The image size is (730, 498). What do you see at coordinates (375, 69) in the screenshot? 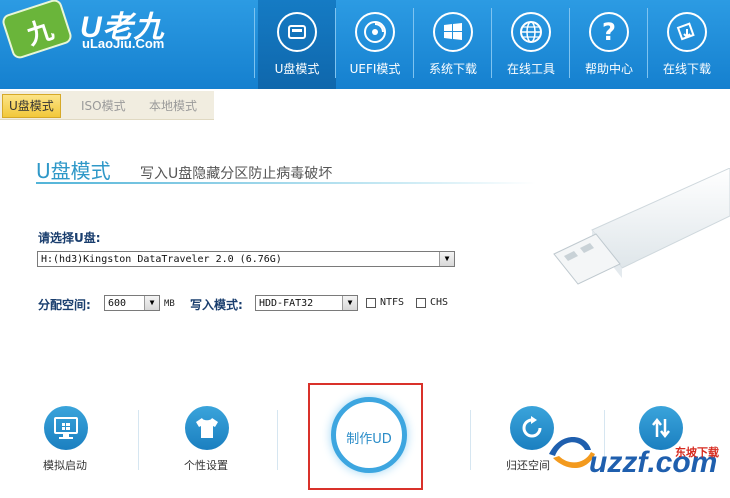
I see `nav-label: UEFI模式` at bounding box center [375, 69].